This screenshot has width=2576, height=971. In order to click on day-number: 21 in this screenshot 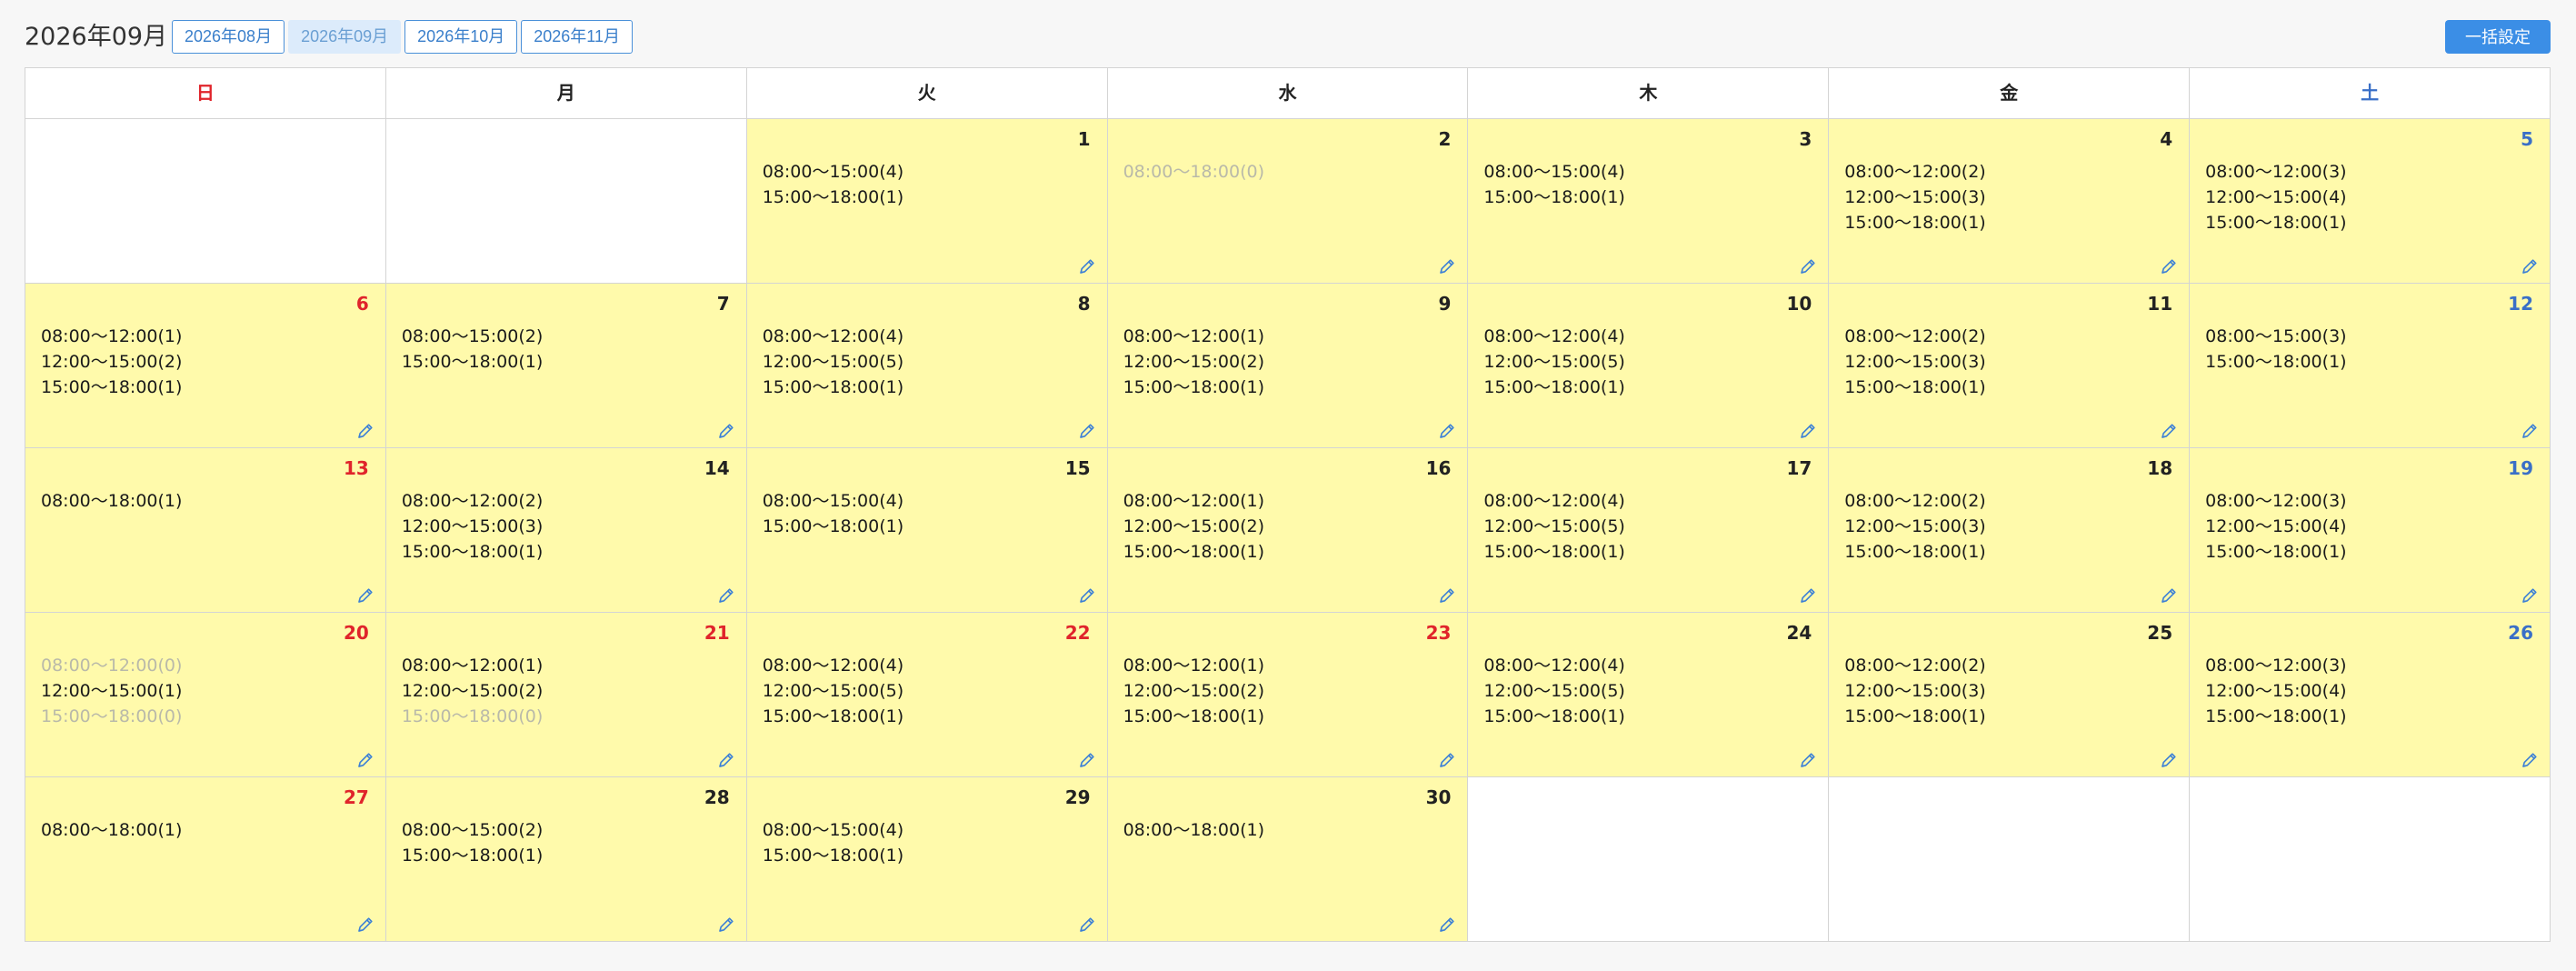, I will do `click(717, 633)`.